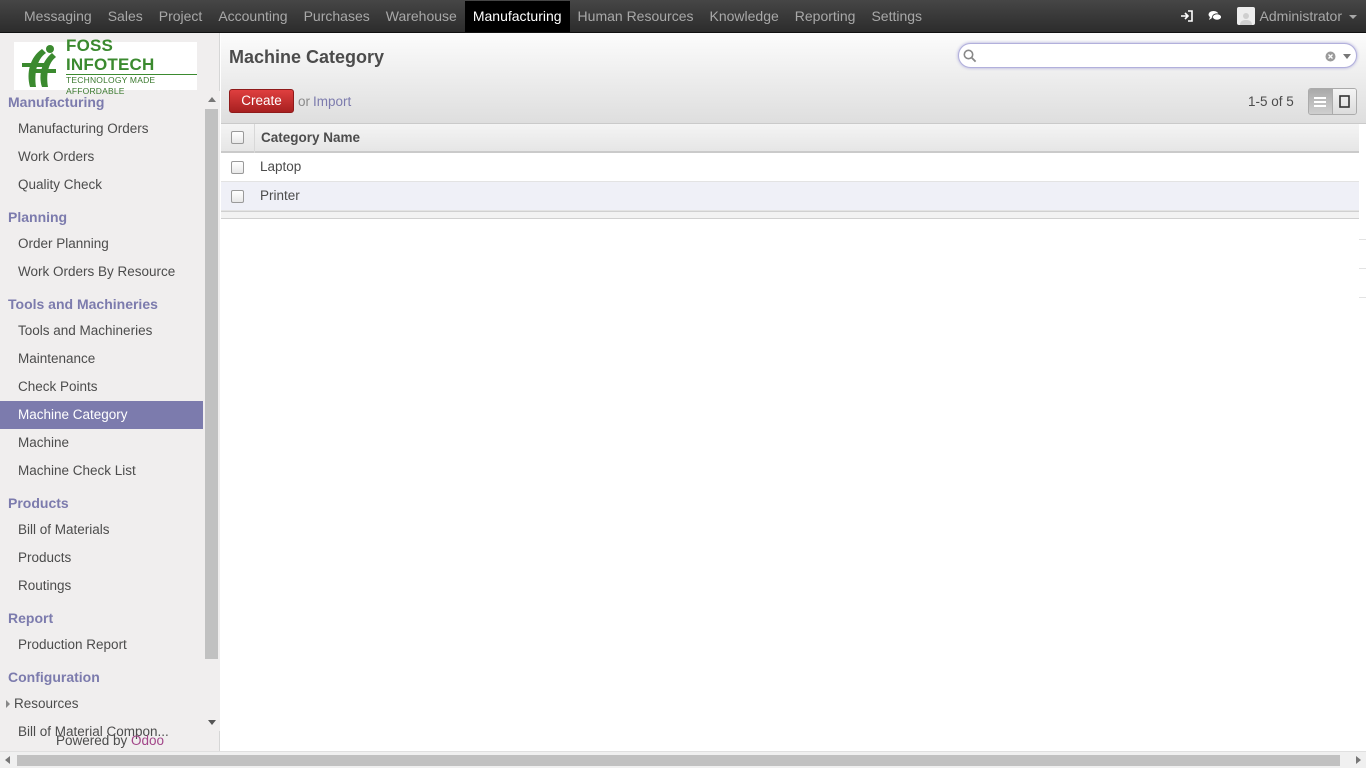 This screenshot has height=768, width=1366. I want to click on sidebar-item-machine-check-list: Machine Check List, so click(101, 471).